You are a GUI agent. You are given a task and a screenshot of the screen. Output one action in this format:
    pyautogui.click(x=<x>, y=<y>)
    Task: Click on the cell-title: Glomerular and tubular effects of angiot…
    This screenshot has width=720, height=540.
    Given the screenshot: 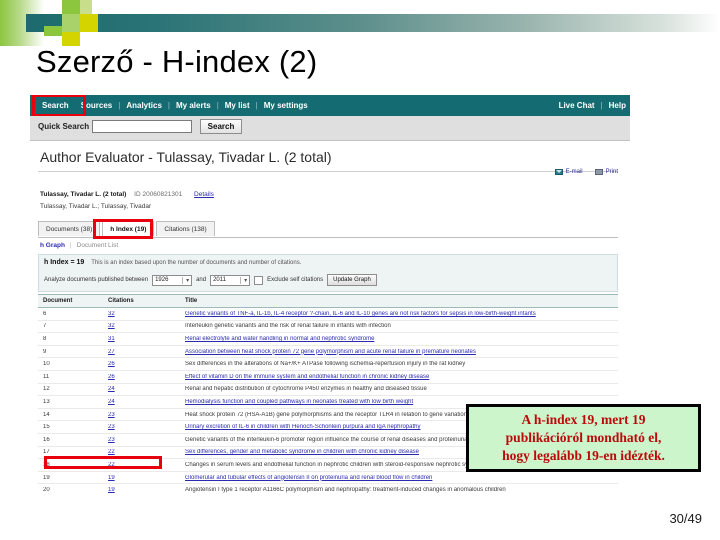 What is the action you would take?
    pyautogui.click(x=399, y=478)
    